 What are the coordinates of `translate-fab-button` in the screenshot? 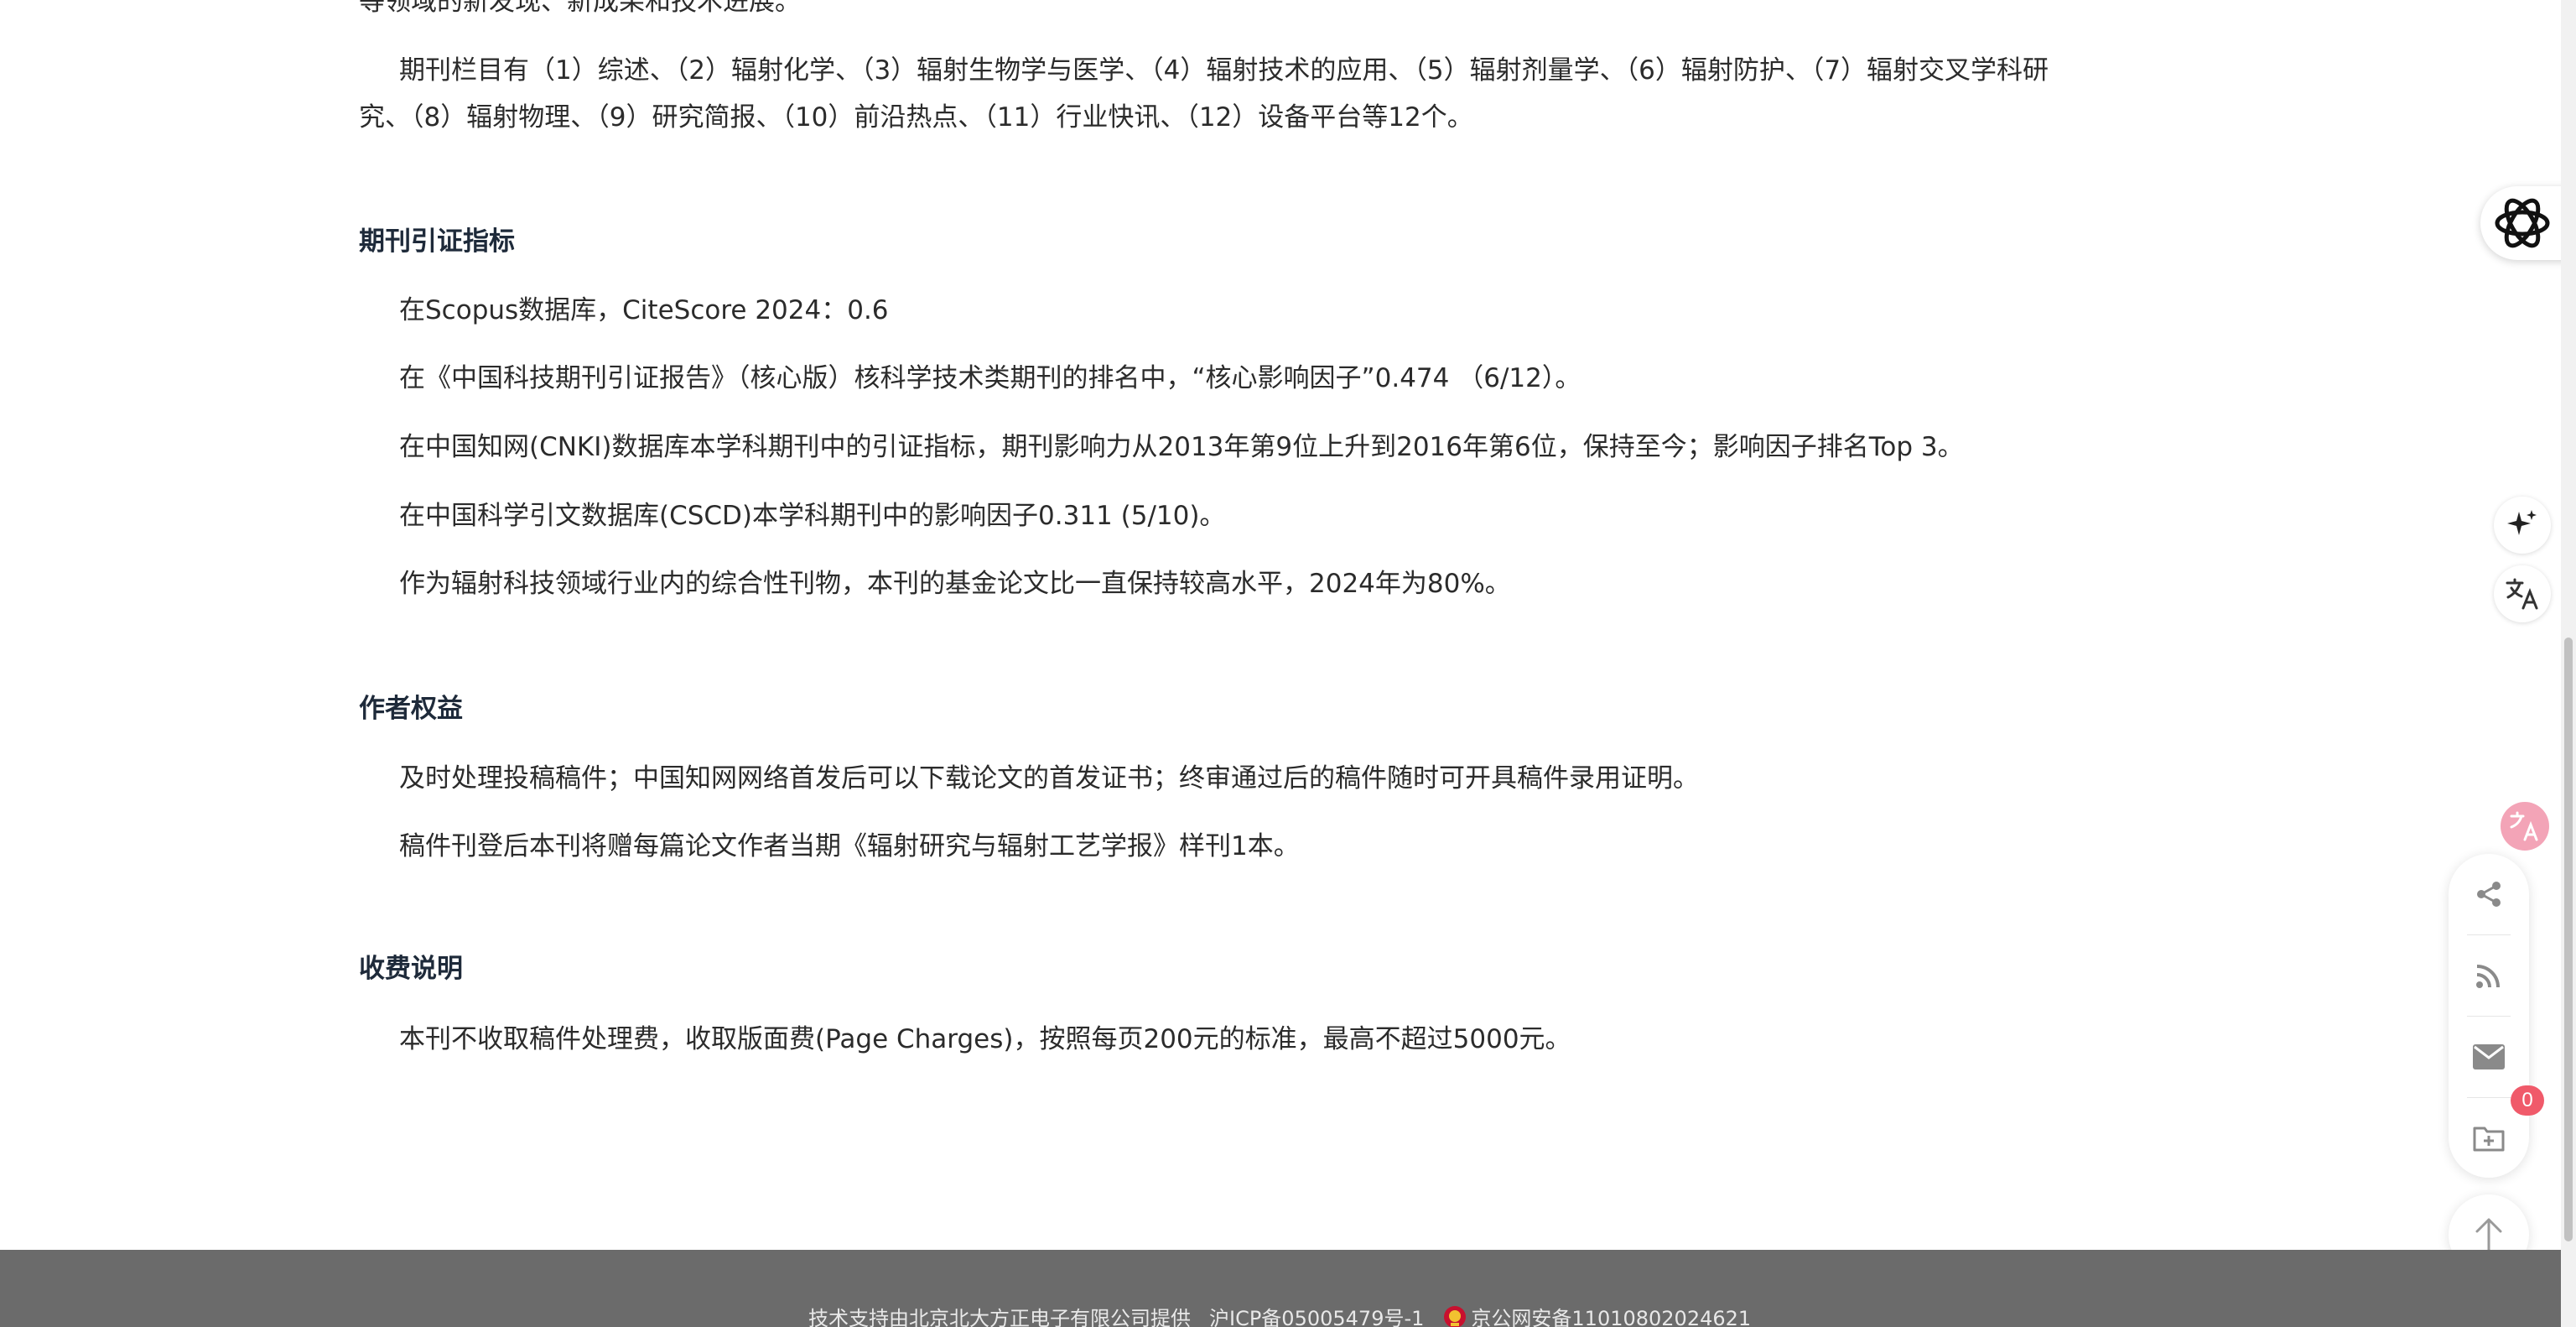 It's located at (2525, 826).